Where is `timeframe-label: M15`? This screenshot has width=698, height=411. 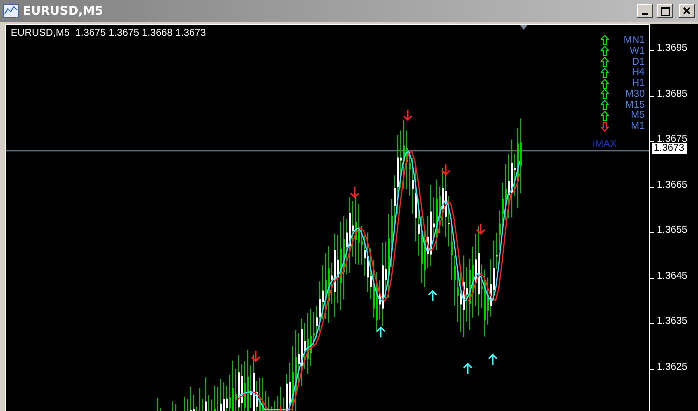
timeframe-label: M15 is located at coordinates (634, 105).